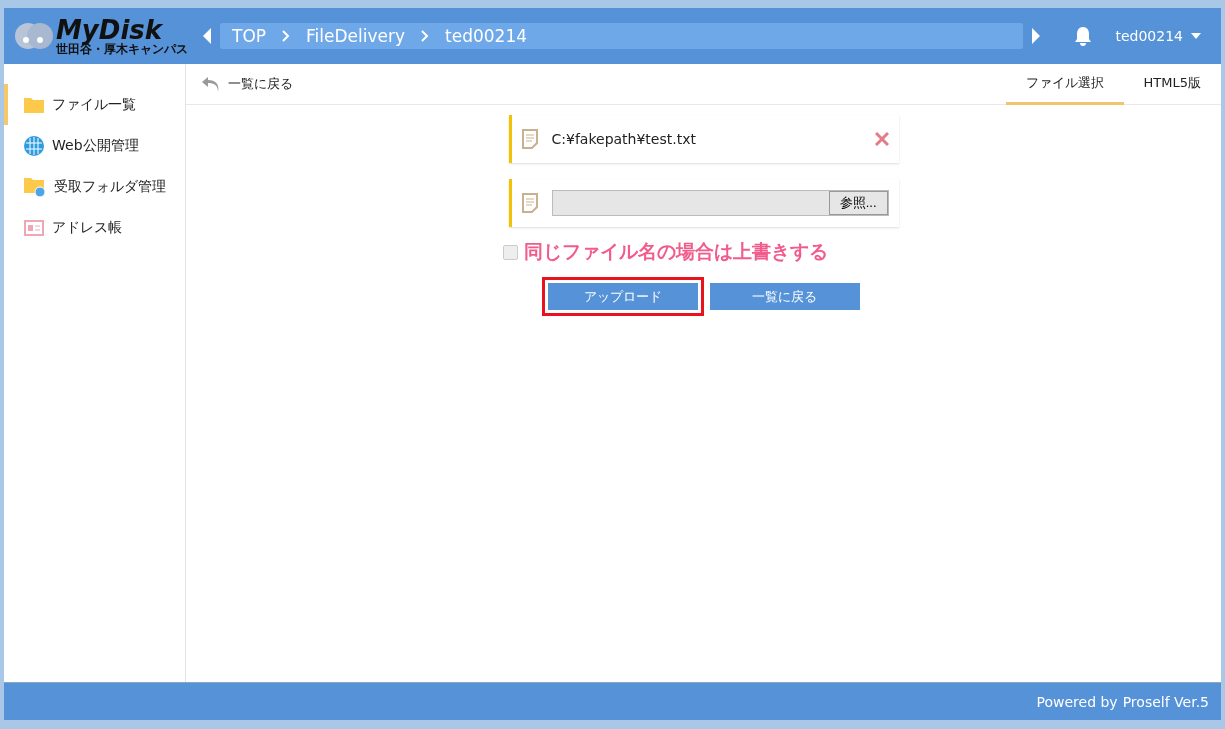  What do you see at coordinates (207, 36) in the screenshot?
I see `left-arrow-icon` at bounding box center [207, 36].